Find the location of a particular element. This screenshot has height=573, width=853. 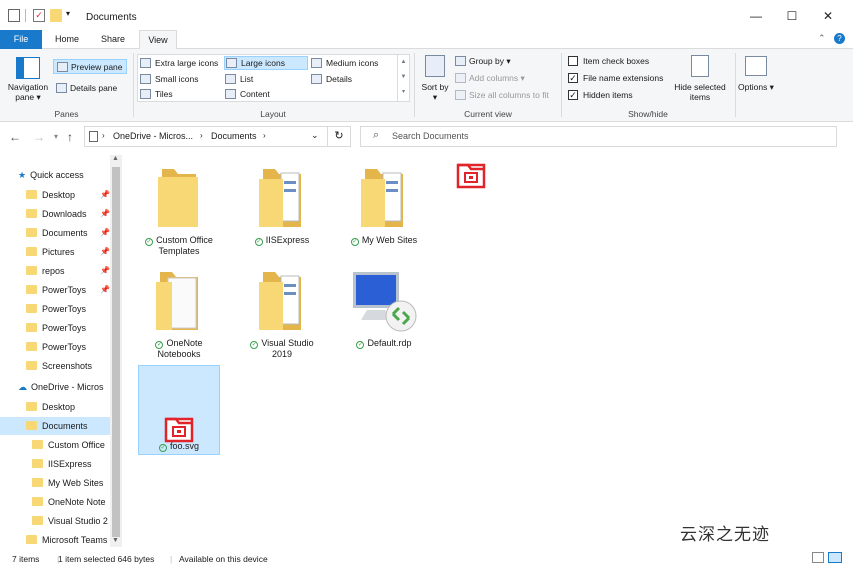

layout-large-icons: Large icons is located at coordinates (266, 63).